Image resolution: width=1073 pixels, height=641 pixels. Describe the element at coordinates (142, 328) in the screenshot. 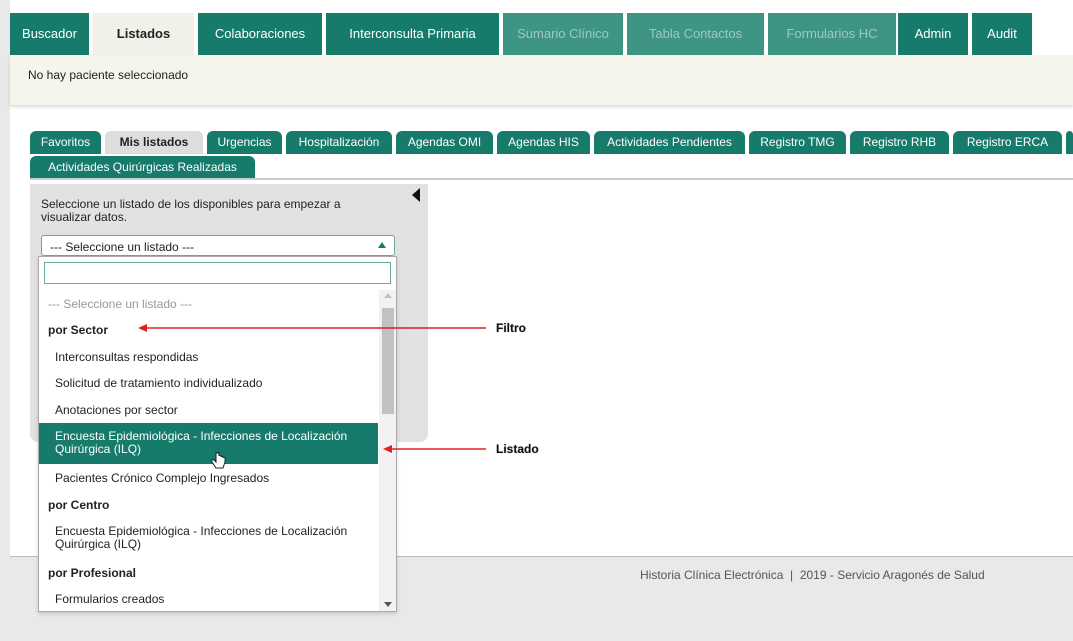

I see `arrow-filtro-head` at that location.